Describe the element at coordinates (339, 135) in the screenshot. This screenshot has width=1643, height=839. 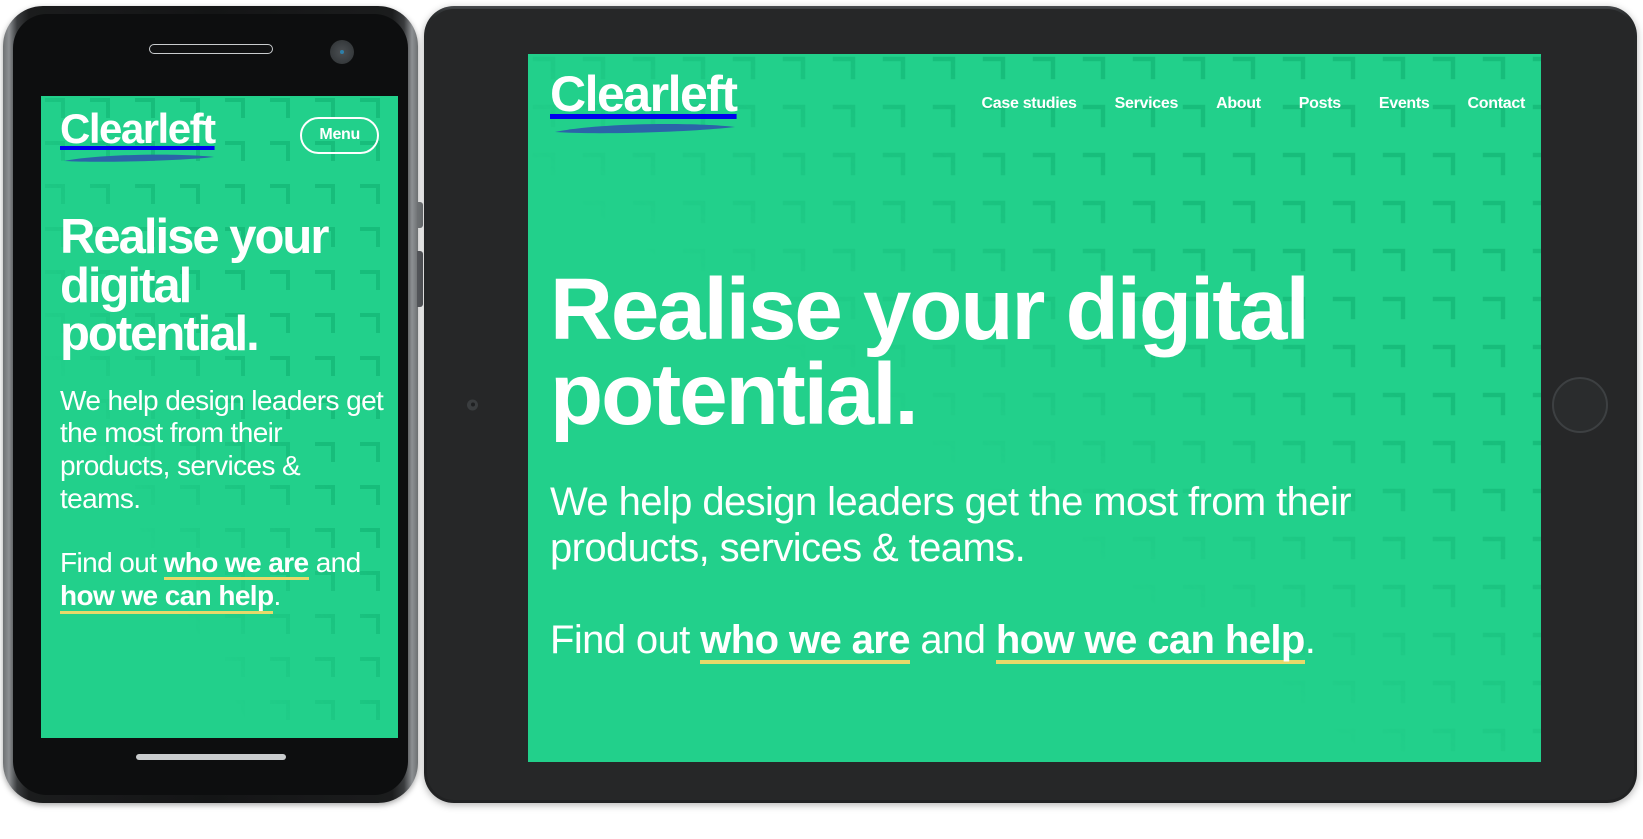
I see `menu-button: Menu` at that location.